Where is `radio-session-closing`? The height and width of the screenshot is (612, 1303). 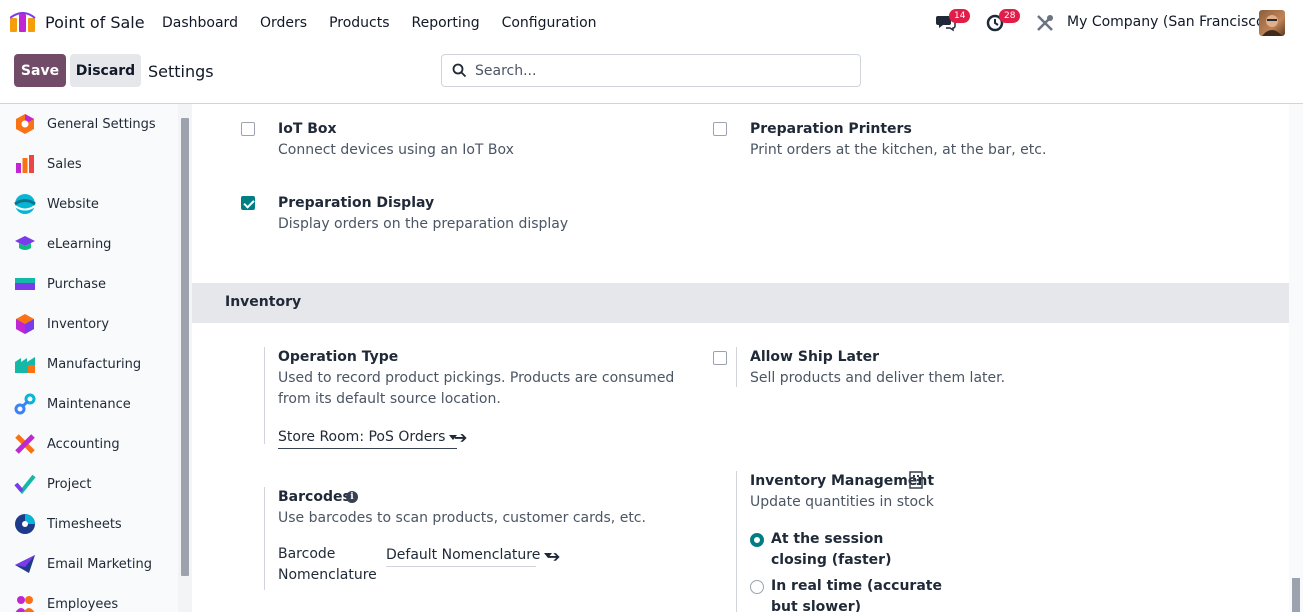
radio-session-closing is located at coordinates (757, 540).